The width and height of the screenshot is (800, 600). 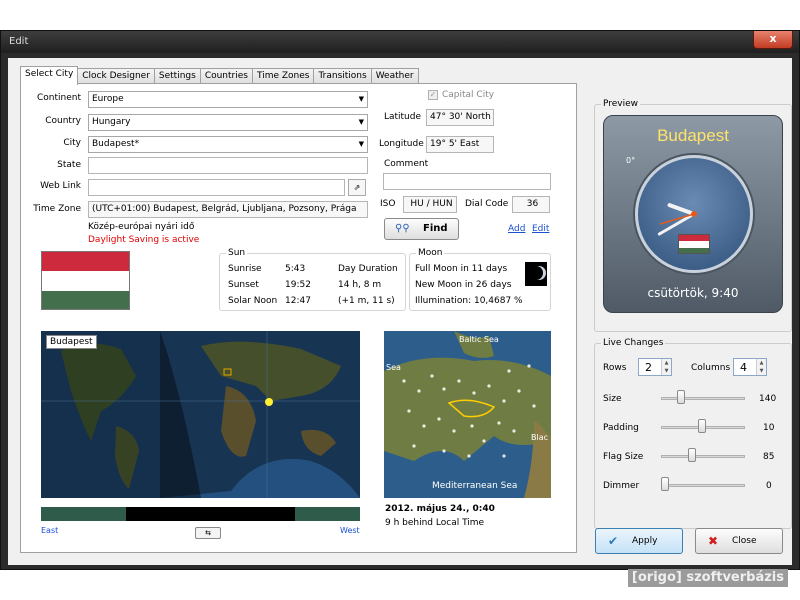 What do you see at coordinates (357, 187) in the screenshot?
I see `open-link-icon: ⇗` at bounding box center [357, 187].